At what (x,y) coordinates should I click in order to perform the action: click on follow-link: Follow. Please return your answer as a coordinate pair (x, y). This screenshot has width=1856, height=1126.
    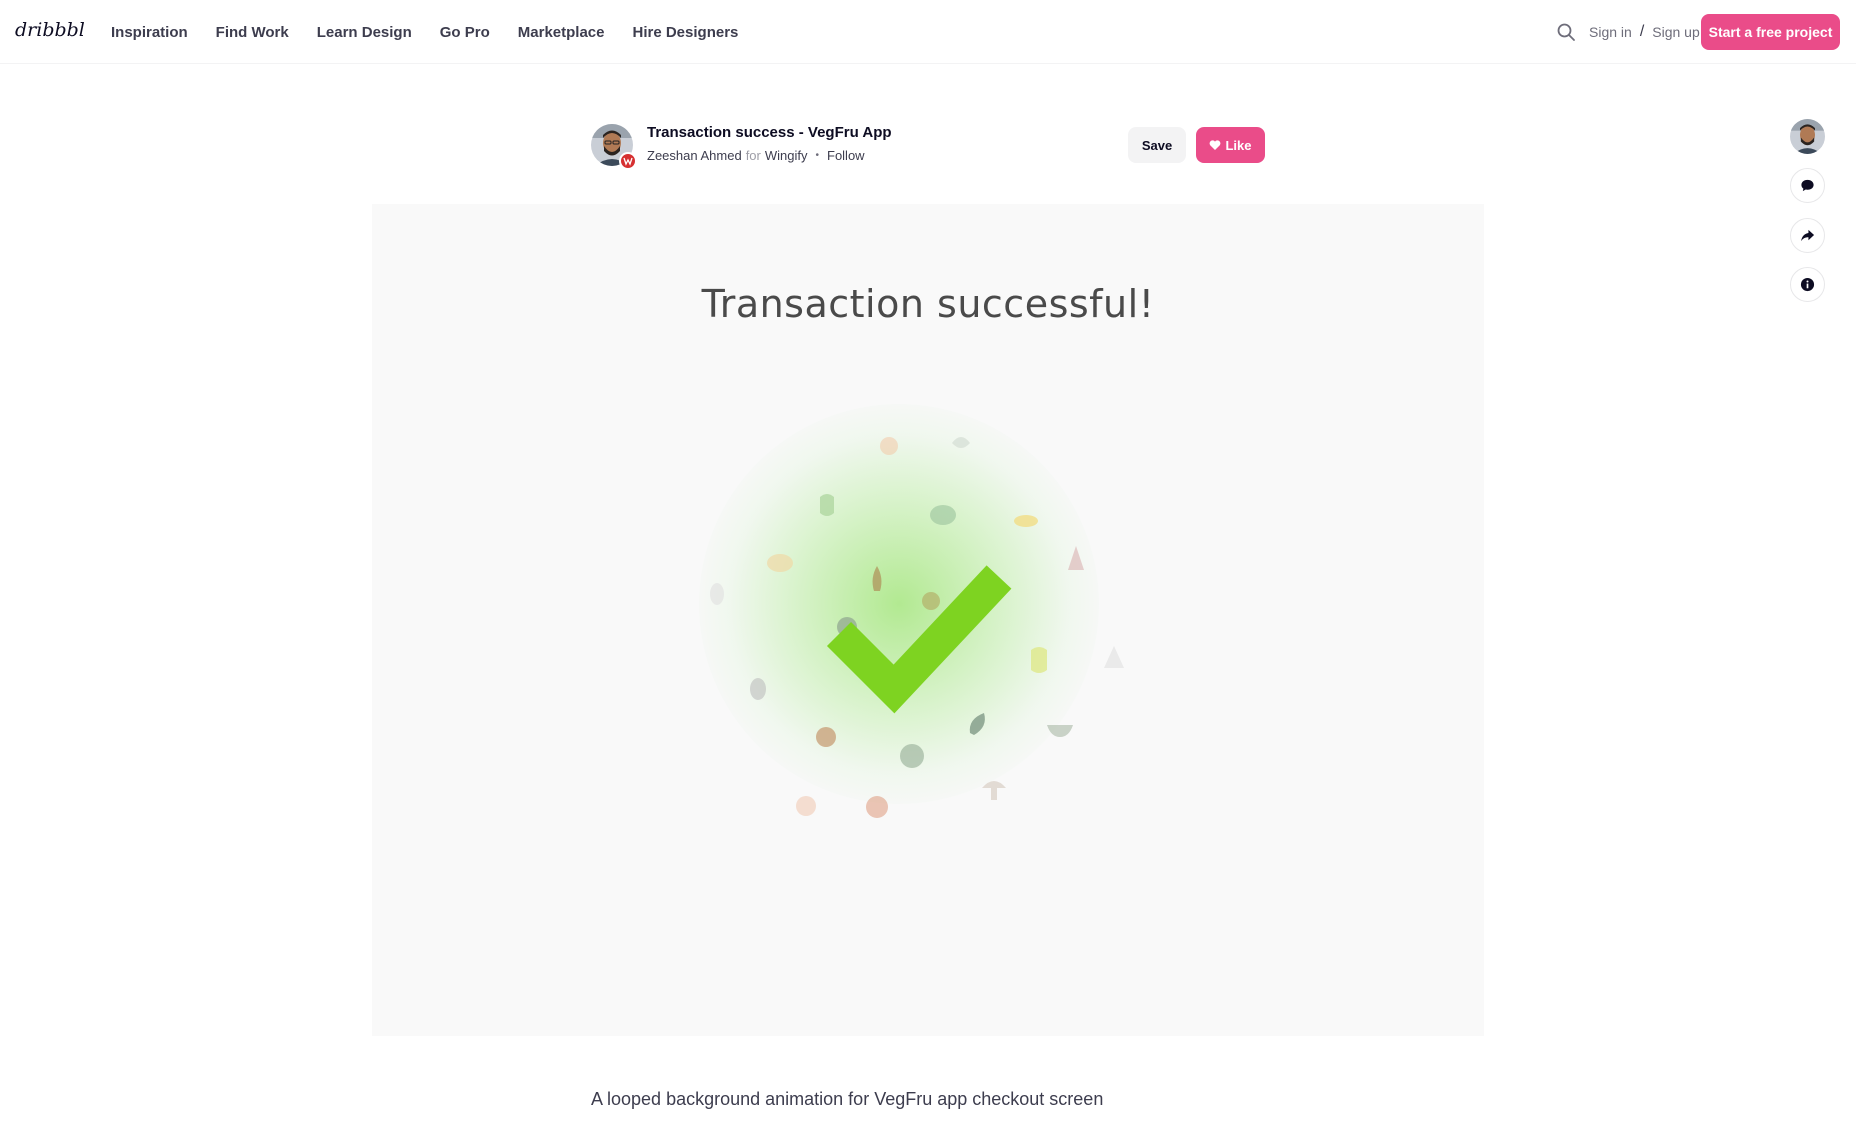
    Looking at the image, I should click on (846, 155).